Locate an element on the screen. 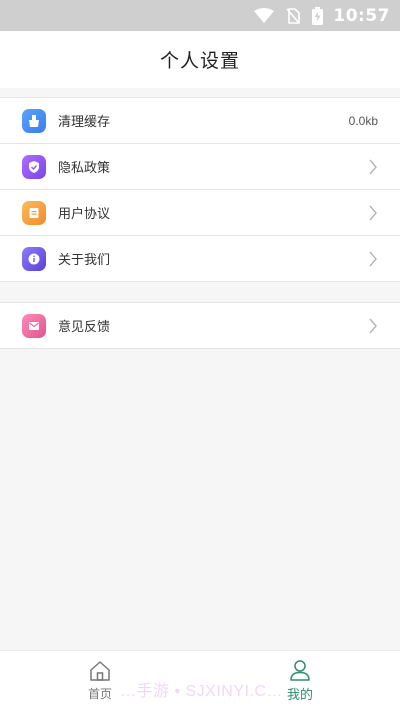  bottom-tab-bar: 首页 我的 is located at coordinates (200, 680).